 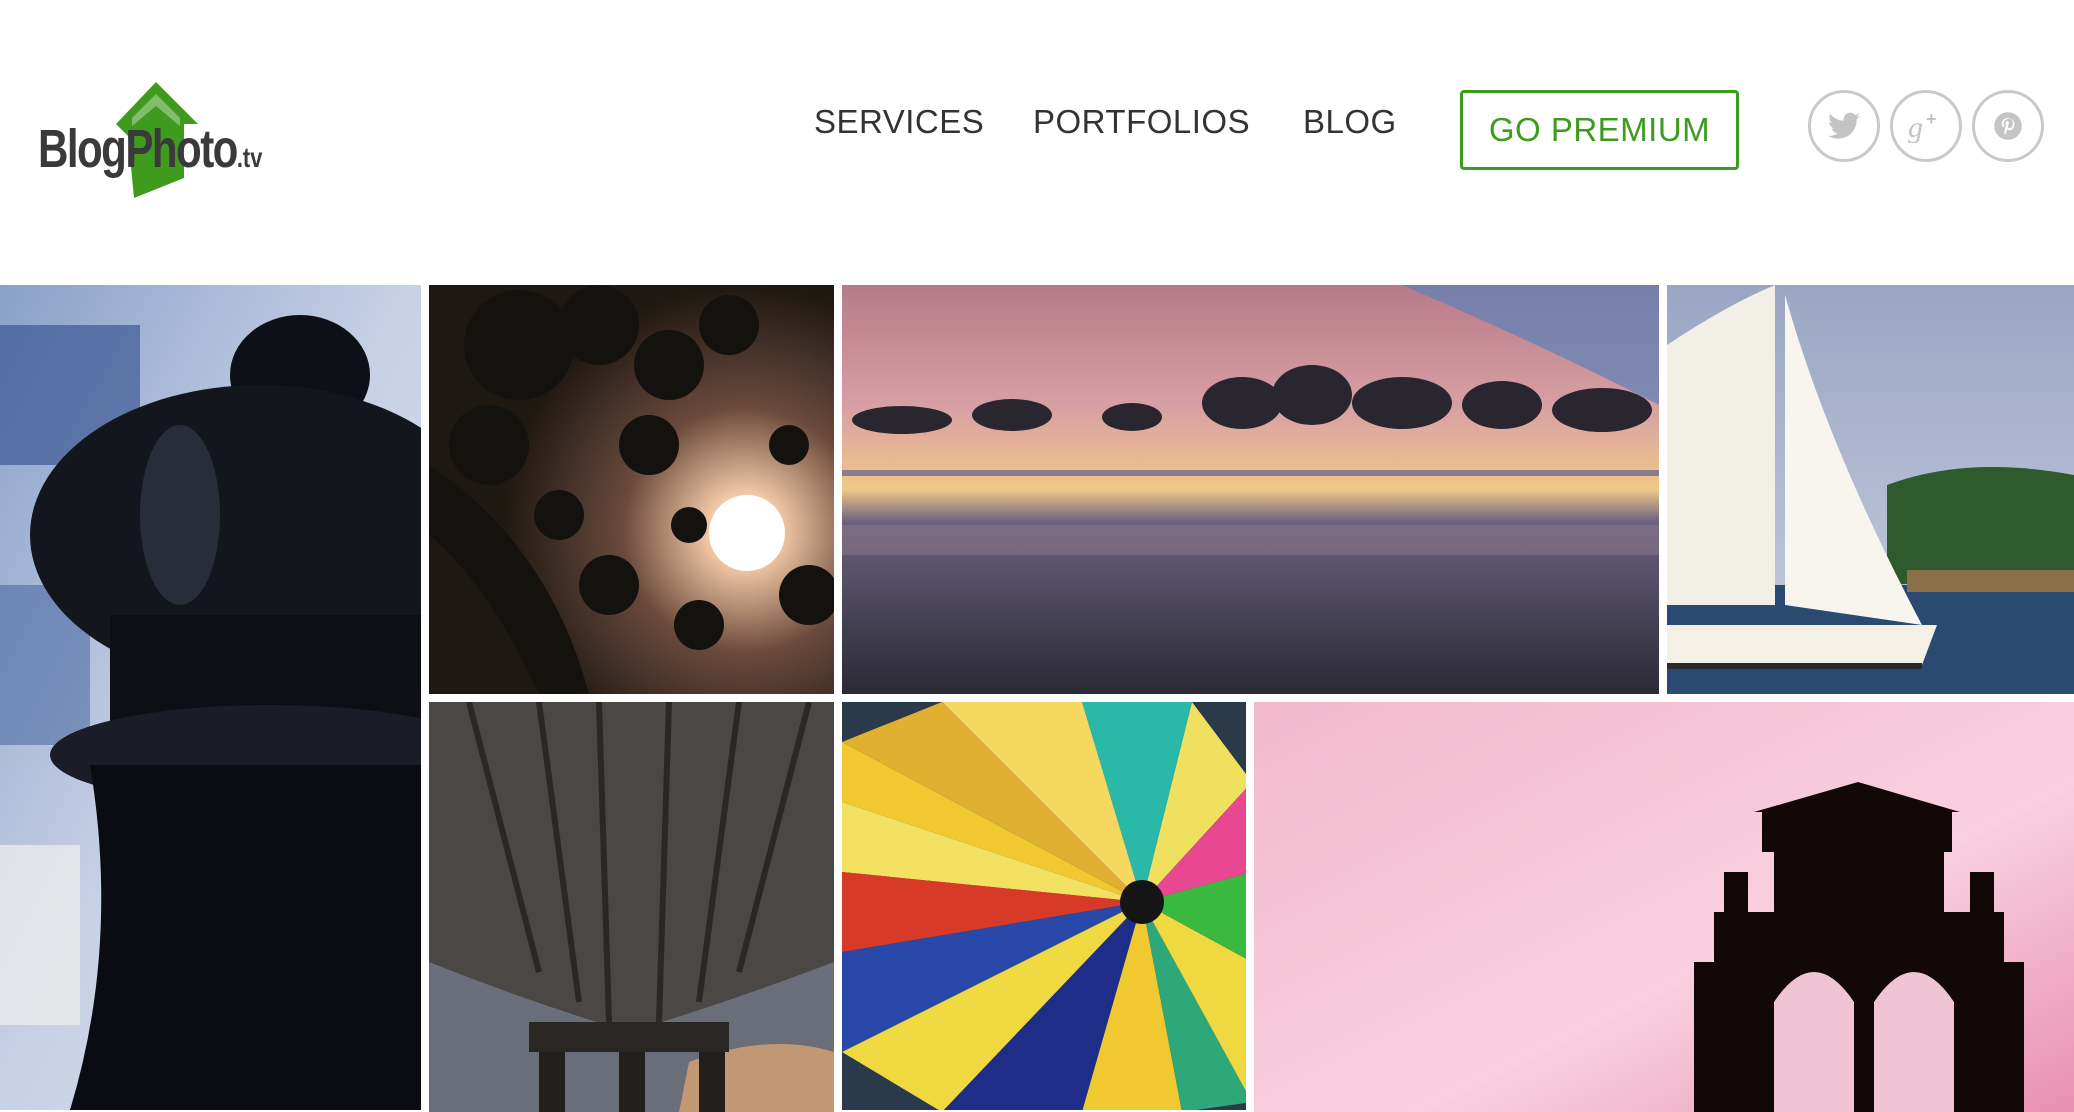 I want to click on site-logo: BlogPhoto.tv, so click(x=173, y=140).